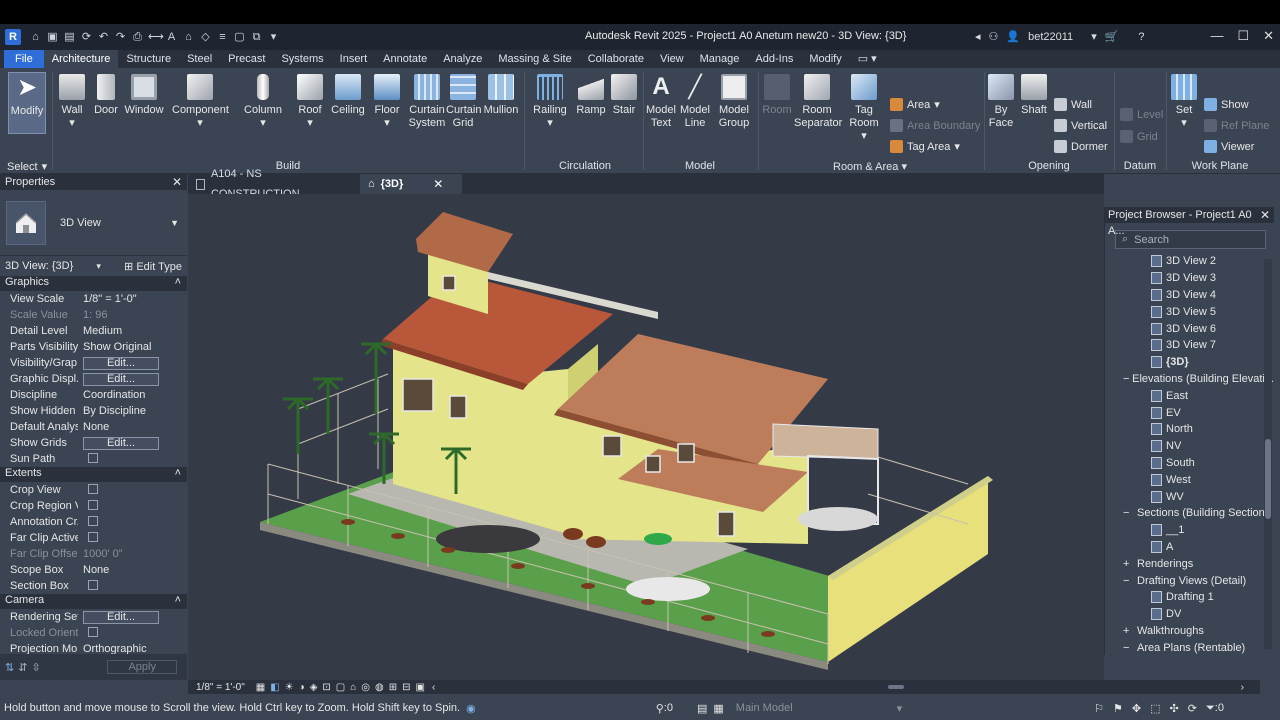 This screenshot has height=720, width=1280. What do you see at coordinates (274, 687) in the screenshot?
I see `visual-style-icon: ◧` at bounding box center [274, 687].